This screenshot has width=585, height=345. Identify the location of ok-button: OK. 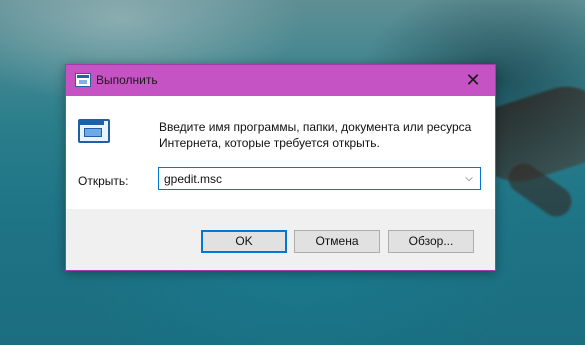
(244, 241).